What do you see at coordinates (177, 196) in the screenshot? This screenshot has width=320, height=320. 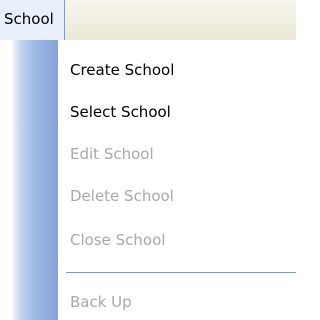 I see `menu-item-delete-school: Delete School` at bounding box center [177, 196].